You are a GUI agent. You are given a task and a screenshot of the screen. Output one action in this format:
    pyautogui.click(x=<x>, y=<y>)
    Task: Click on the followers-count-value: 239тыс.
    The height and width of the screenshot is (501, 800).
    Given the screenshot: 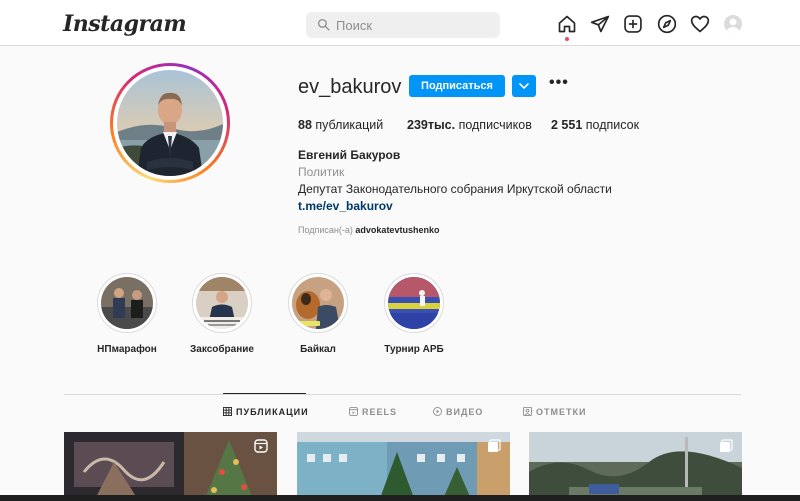 What is the action you would take?
    pyautogui.click(x=431, y=125)
    